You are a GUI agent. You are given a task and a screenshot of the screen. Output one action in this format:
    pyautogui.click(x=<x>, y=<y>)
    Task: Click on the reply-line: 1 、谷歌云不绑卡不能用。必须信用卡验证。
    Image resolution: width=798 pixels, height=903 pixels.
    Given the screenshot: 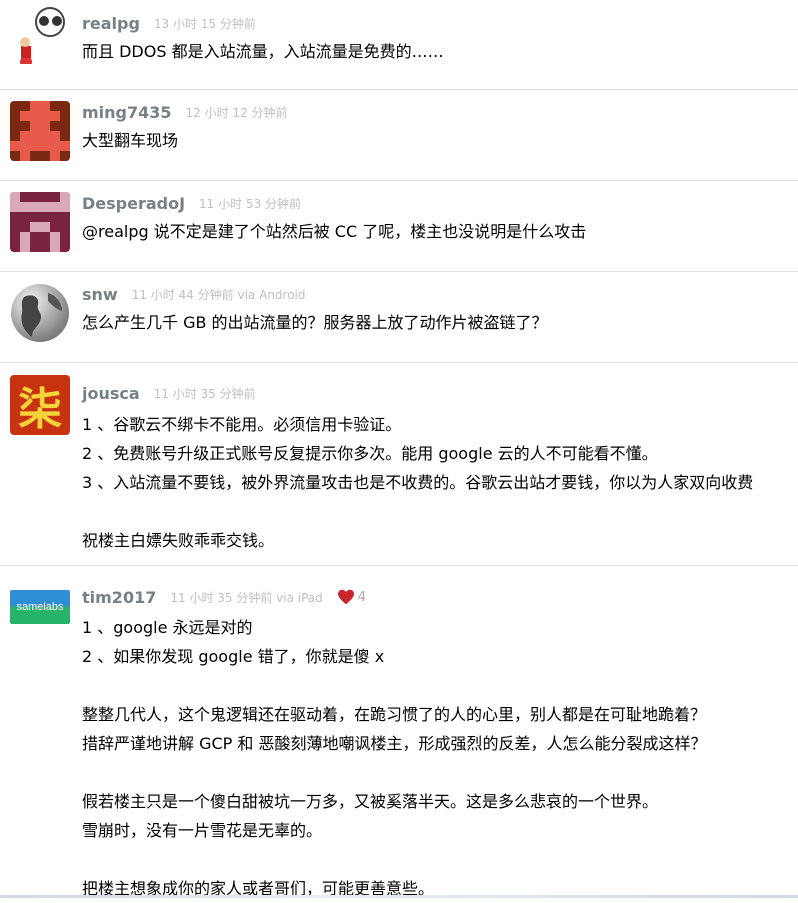 What is the action you would take?
    pyautogui.click(x=440, y=424)
    